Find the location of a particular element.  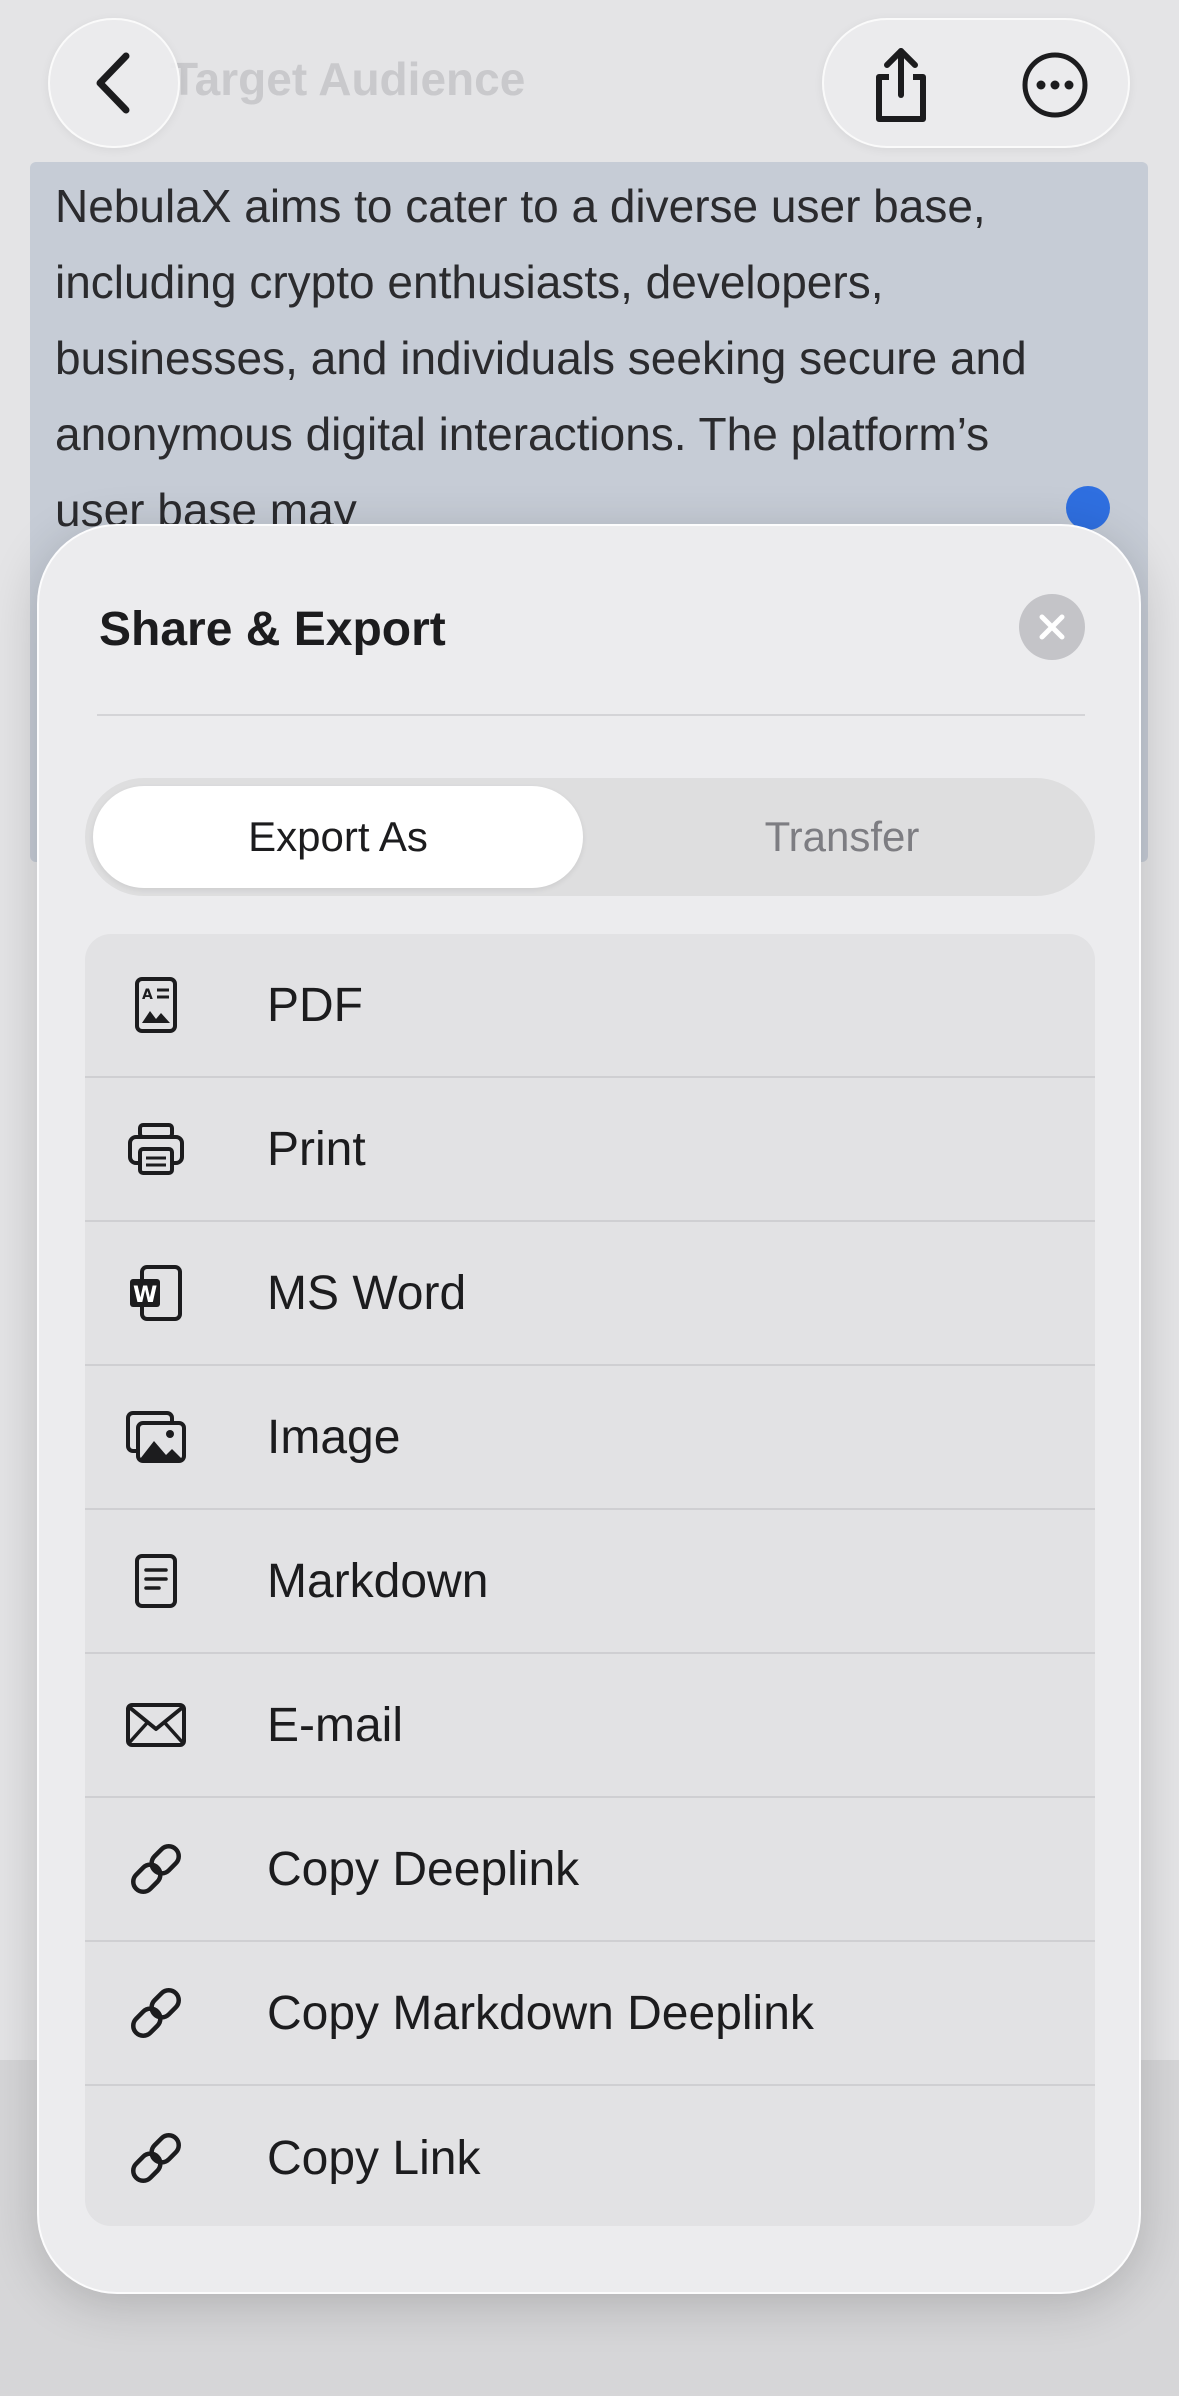

page-title: Target Audience is located at coordinates (348, 79).